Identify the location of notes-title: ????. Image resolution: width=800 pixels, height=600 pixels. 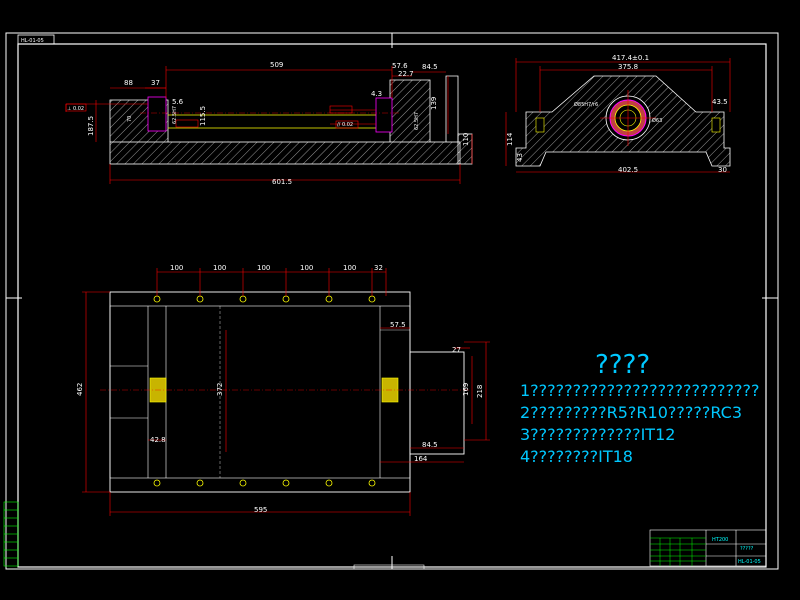
(623, 365).